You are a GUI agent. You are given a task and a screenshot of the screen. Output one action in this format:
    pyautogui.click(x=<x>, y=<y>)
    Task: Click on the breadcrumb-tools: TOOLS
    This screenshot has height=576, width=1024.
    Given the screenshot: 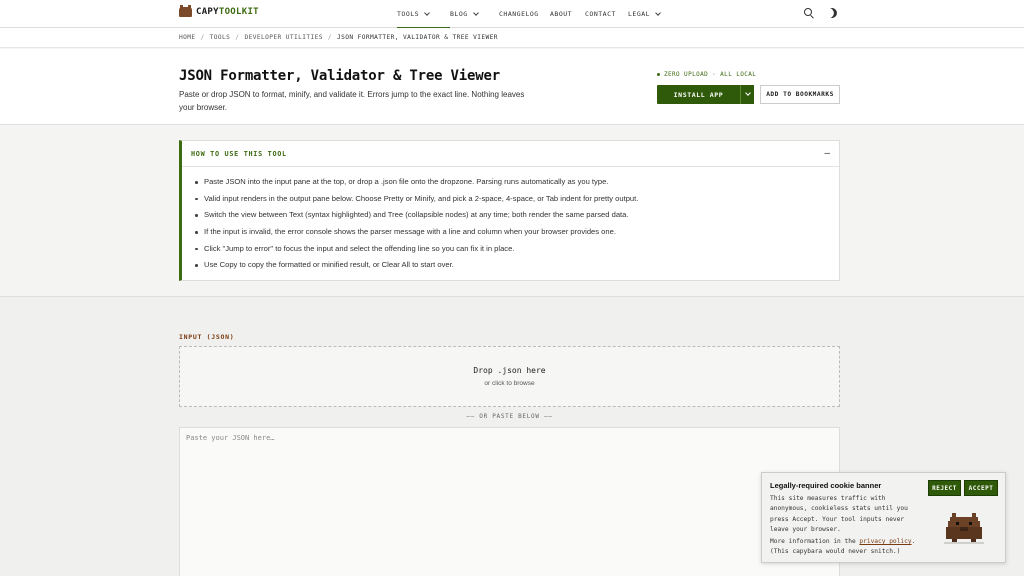 What is the action you would take?
    pyautogui.click(x=220, y=37)
    